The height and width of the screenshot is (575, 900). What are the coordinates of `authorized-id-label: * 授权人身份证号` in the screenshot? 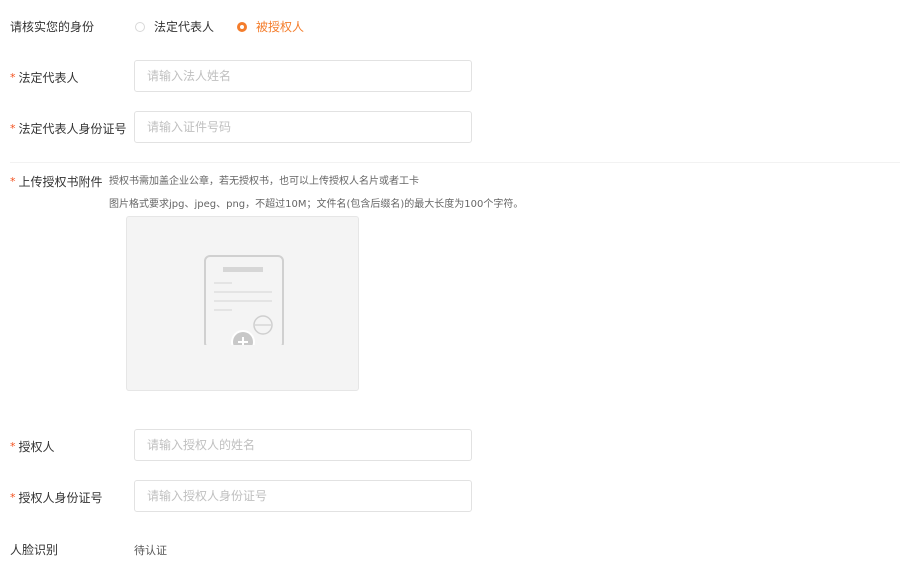 It's located at (56, 497).